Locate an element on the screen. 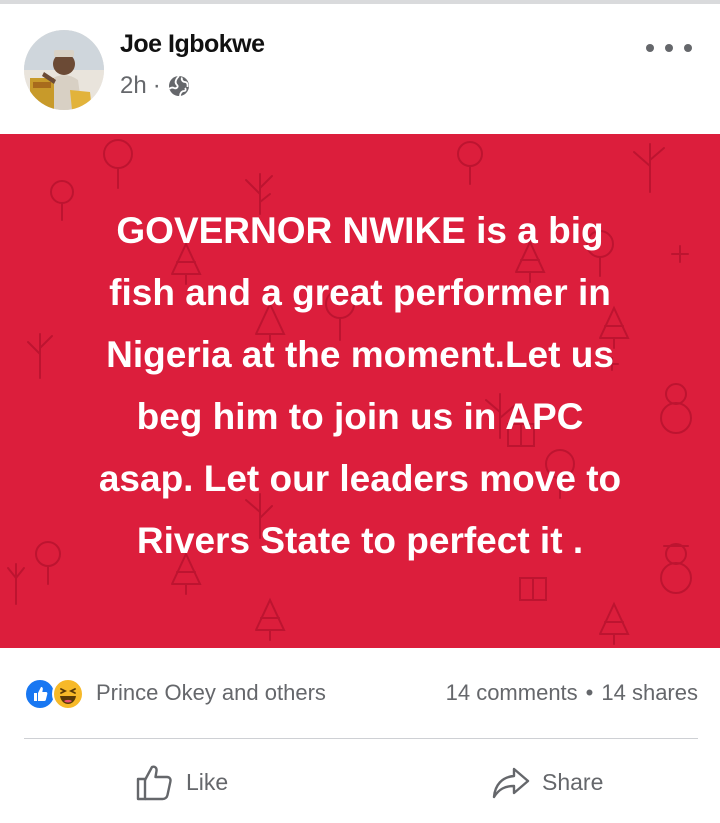  post-text-line: fish and a great performer in is located at coordinates (360, 292).